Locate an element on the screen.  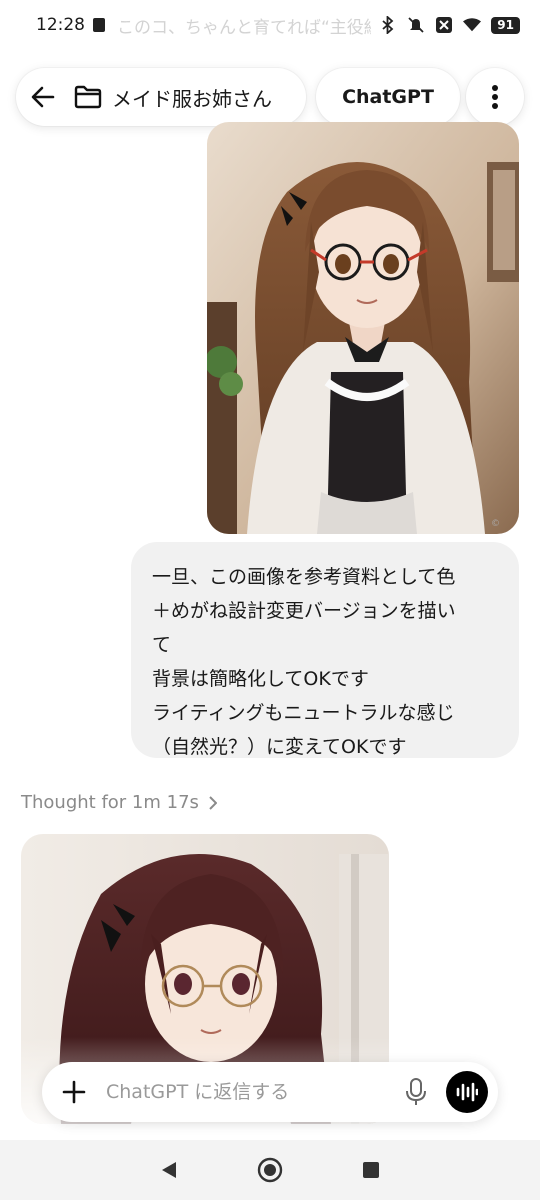
status-time: 12:28 is located at coordinates (60, 25).